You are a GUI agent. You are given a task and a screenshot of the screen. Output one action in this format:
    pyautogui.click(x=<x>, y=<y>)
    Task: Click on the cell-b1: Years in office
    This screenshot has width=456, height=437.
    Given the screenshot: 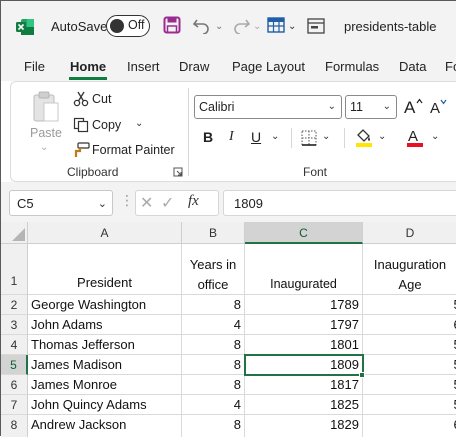 What is the action you would take?
    pyautogui.click(x=213, y=269)
    